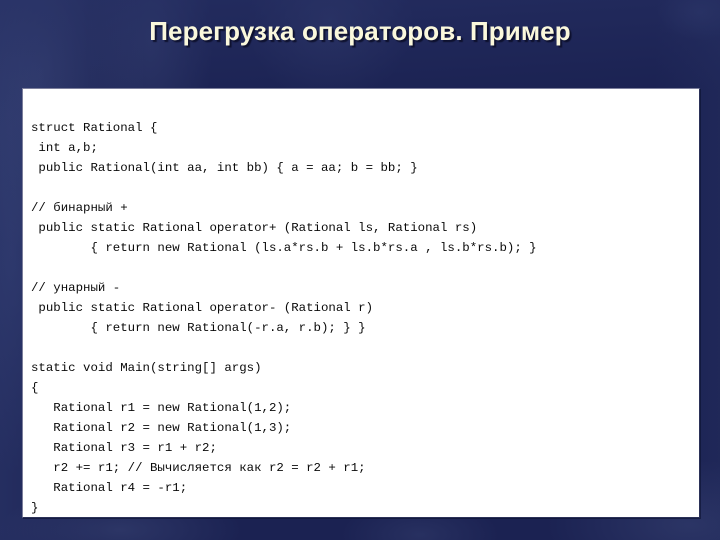 This screenshot has height=540, width=720. I want to click on code-line: Rational r4 = -r1;, so click(109, 488).